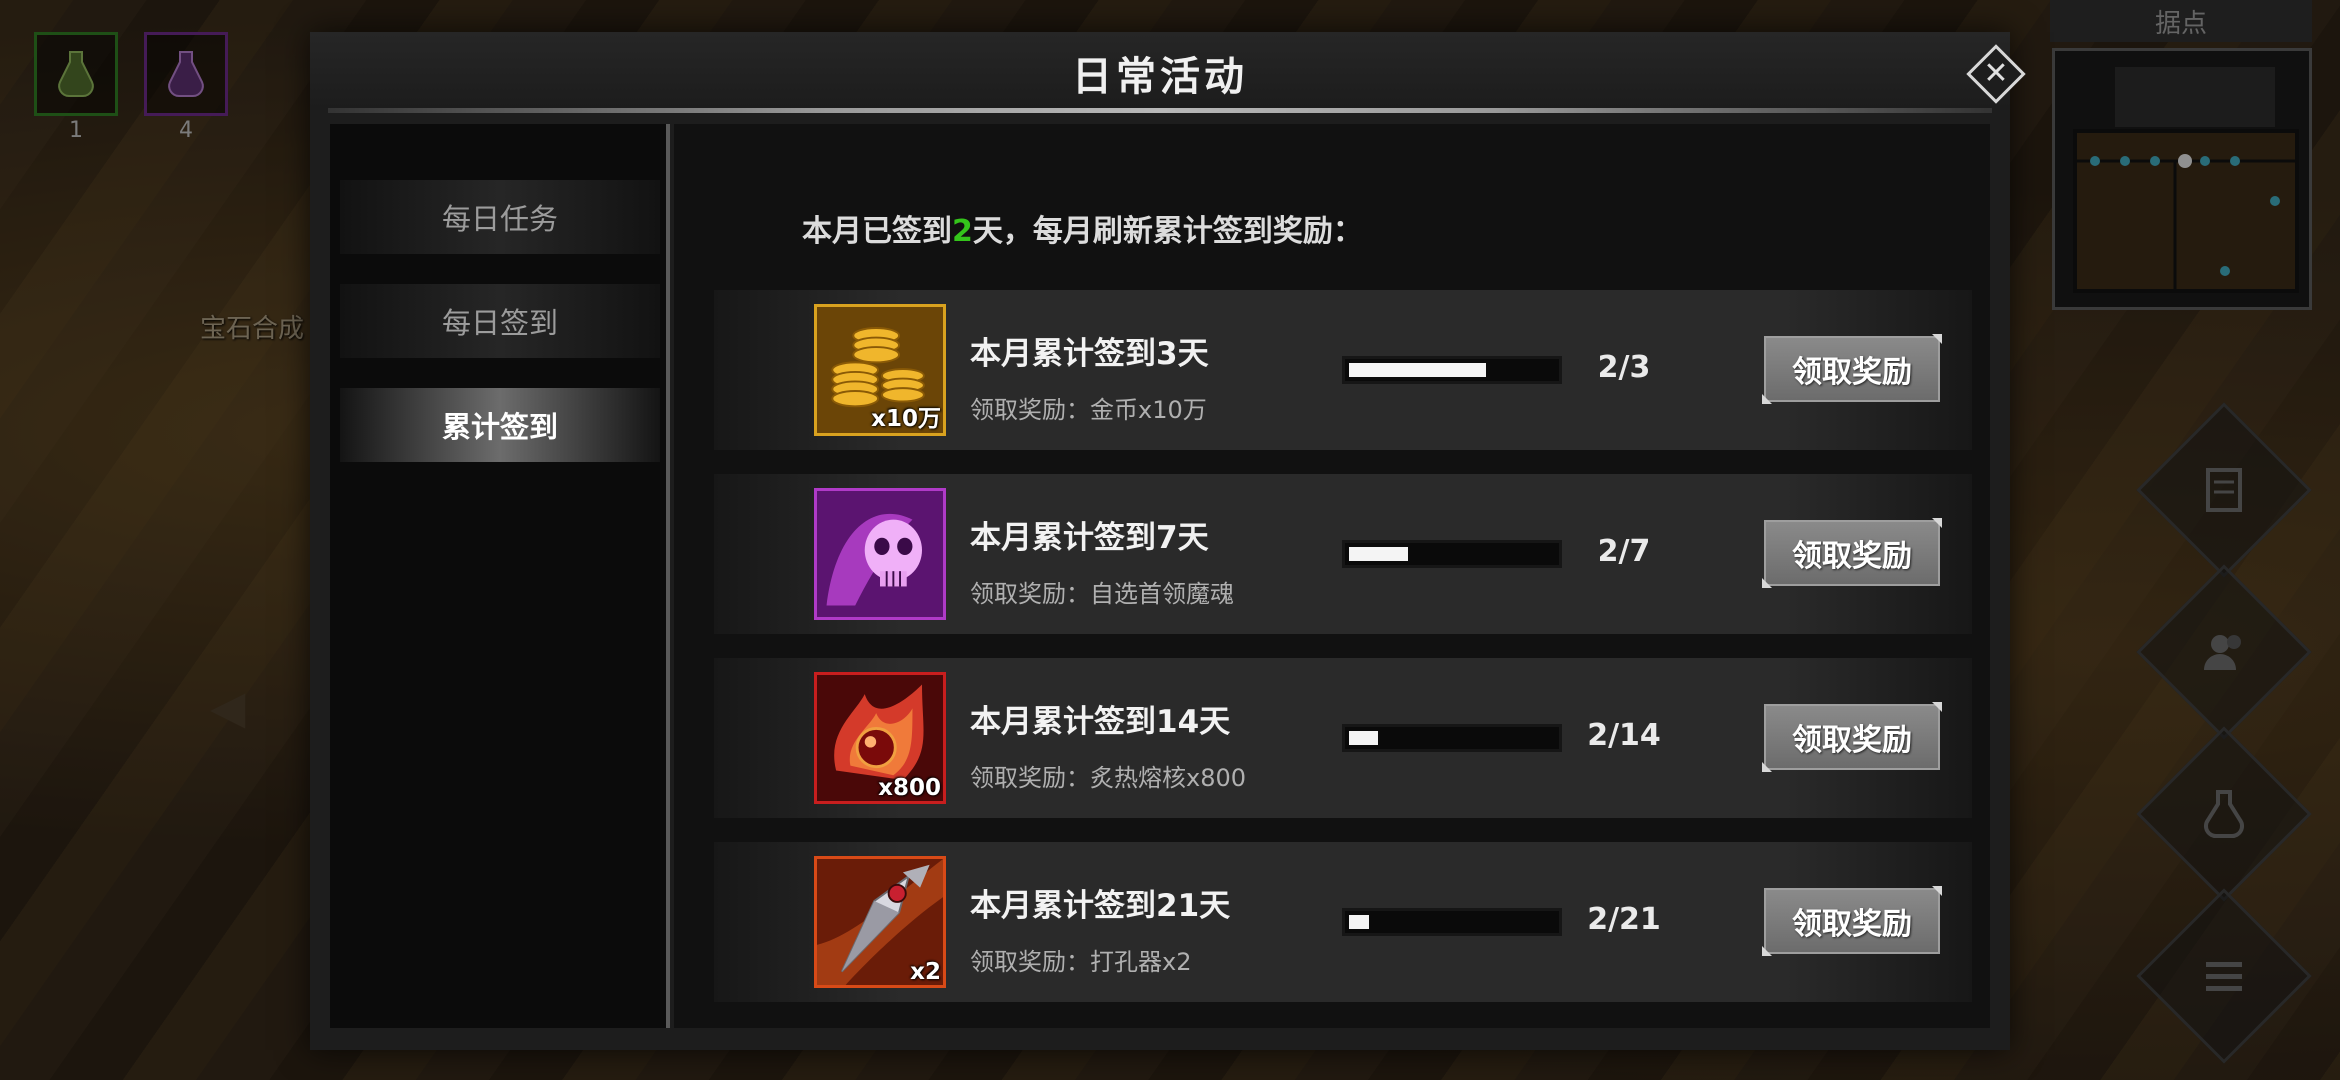  Describe the element at coordinates (1088, 410) in the screenshot. I see `reward-description: 领取奖励：金币x10万` at that location.